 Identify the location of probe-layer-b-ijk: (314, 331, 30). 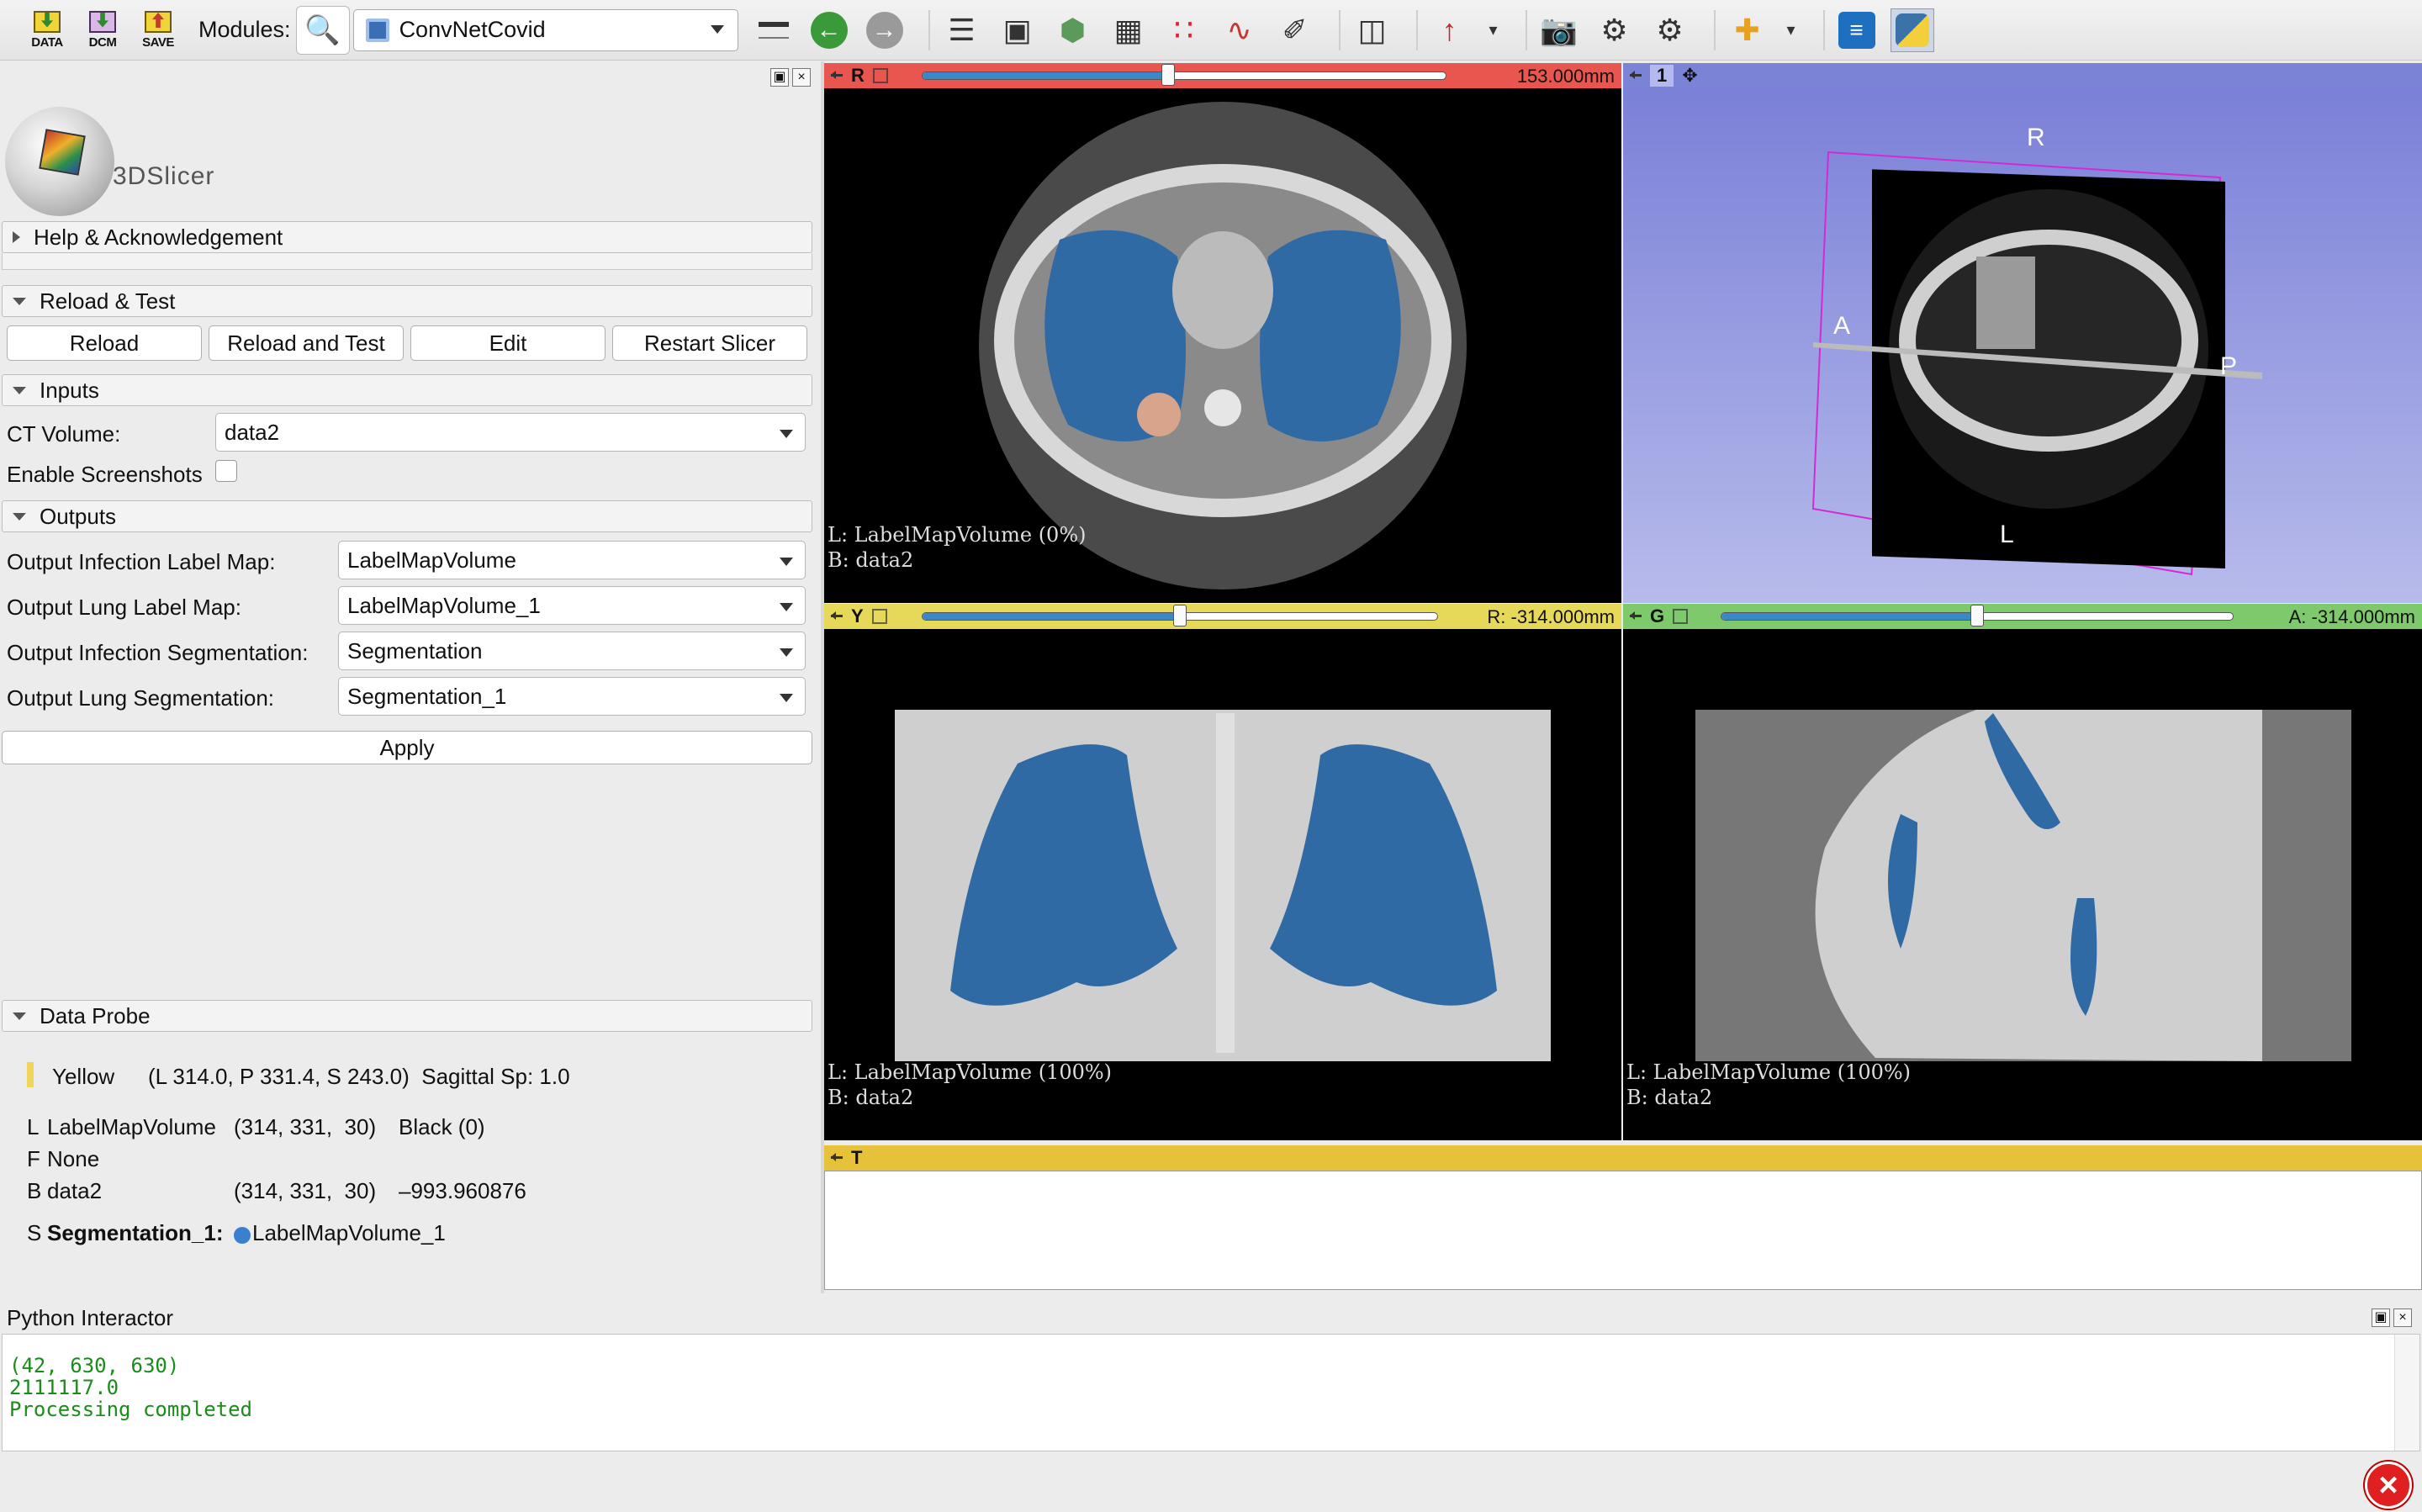
(305, 1190).